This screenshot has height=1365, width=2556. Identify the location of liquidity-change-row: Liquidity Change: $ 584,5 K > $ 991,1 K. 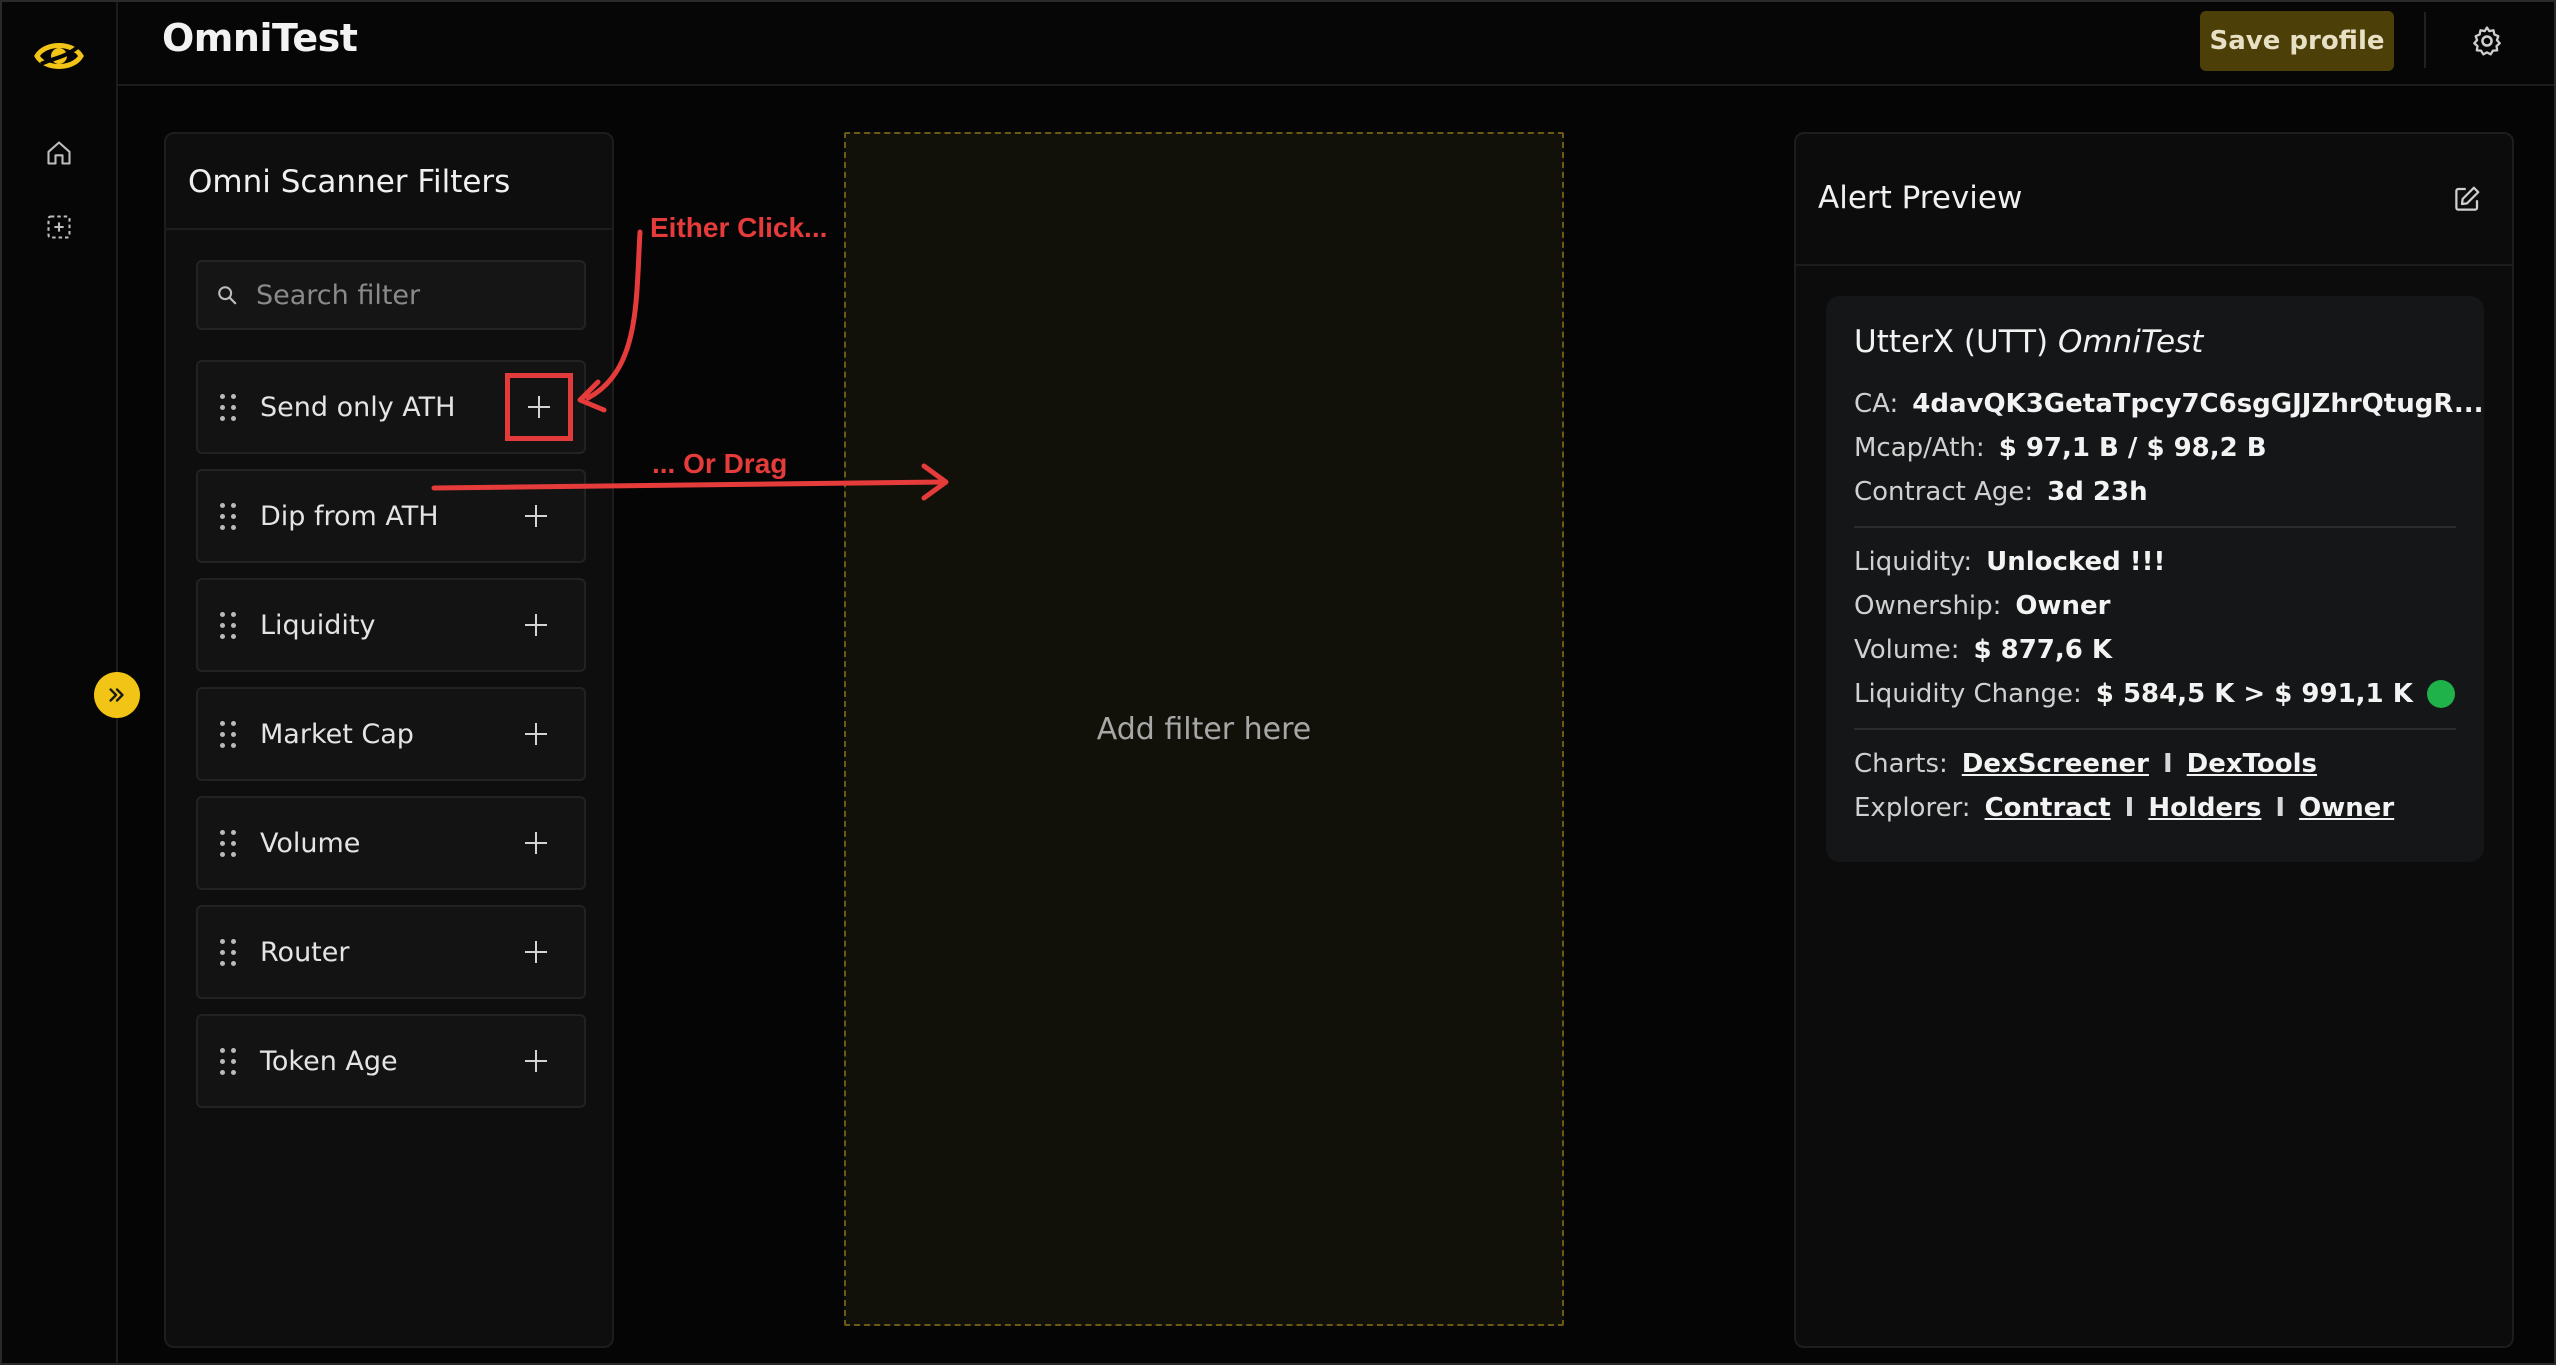
(2155, 694).